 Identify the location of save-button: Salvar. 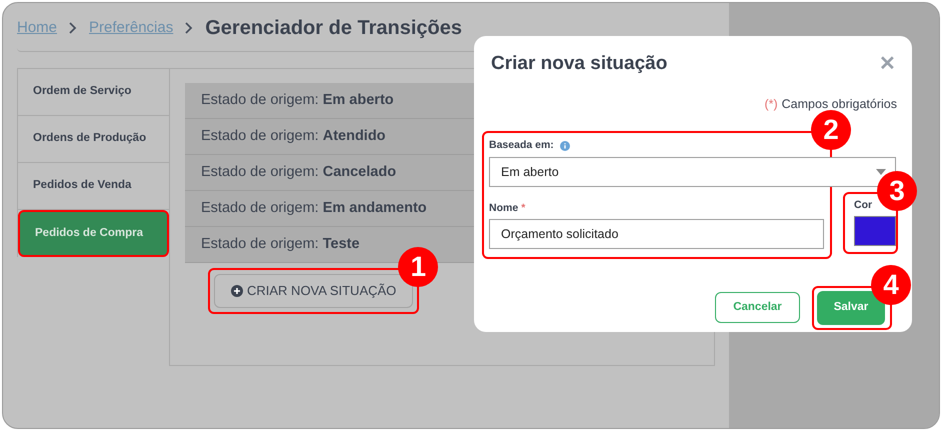
(851, 307).